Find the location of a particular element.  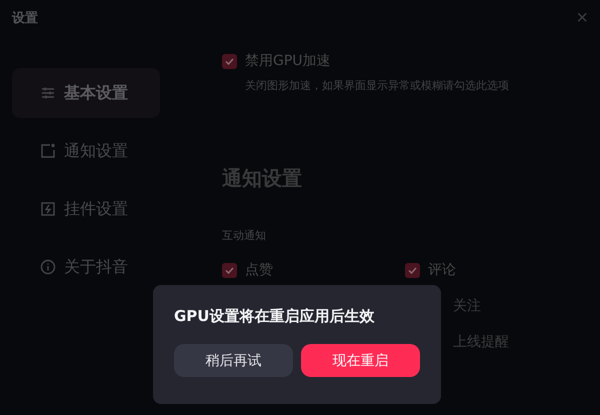

option-label: 禁用GPU加速 is located at coordinates (288, 61).